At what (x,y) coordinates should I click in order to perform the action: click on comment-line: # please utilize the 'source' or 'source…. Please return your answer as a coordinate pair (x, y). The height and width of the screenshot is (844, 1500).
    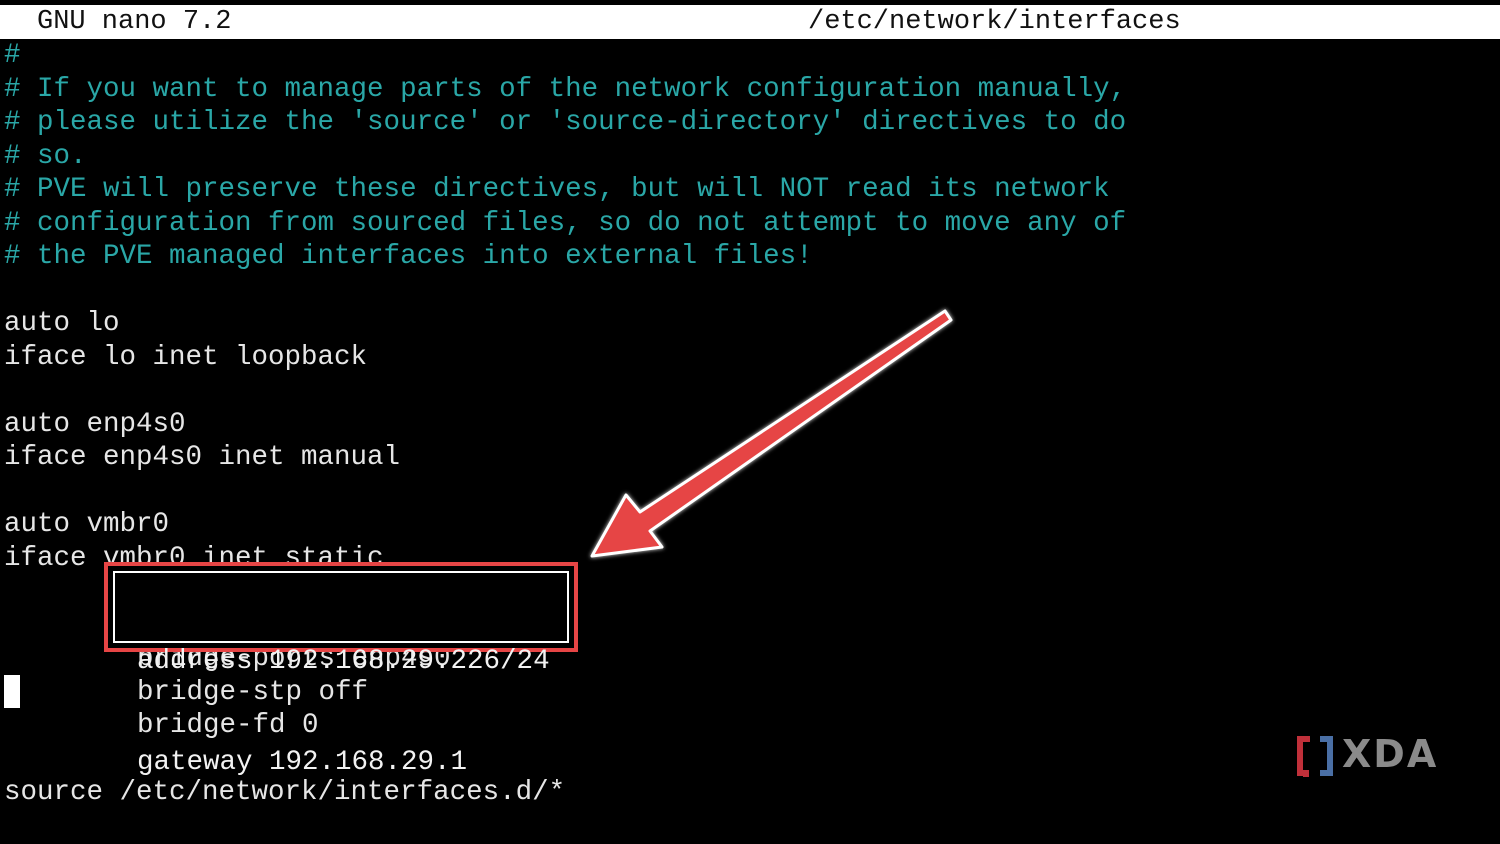
    Looking at the image, I should click on (565, 122).